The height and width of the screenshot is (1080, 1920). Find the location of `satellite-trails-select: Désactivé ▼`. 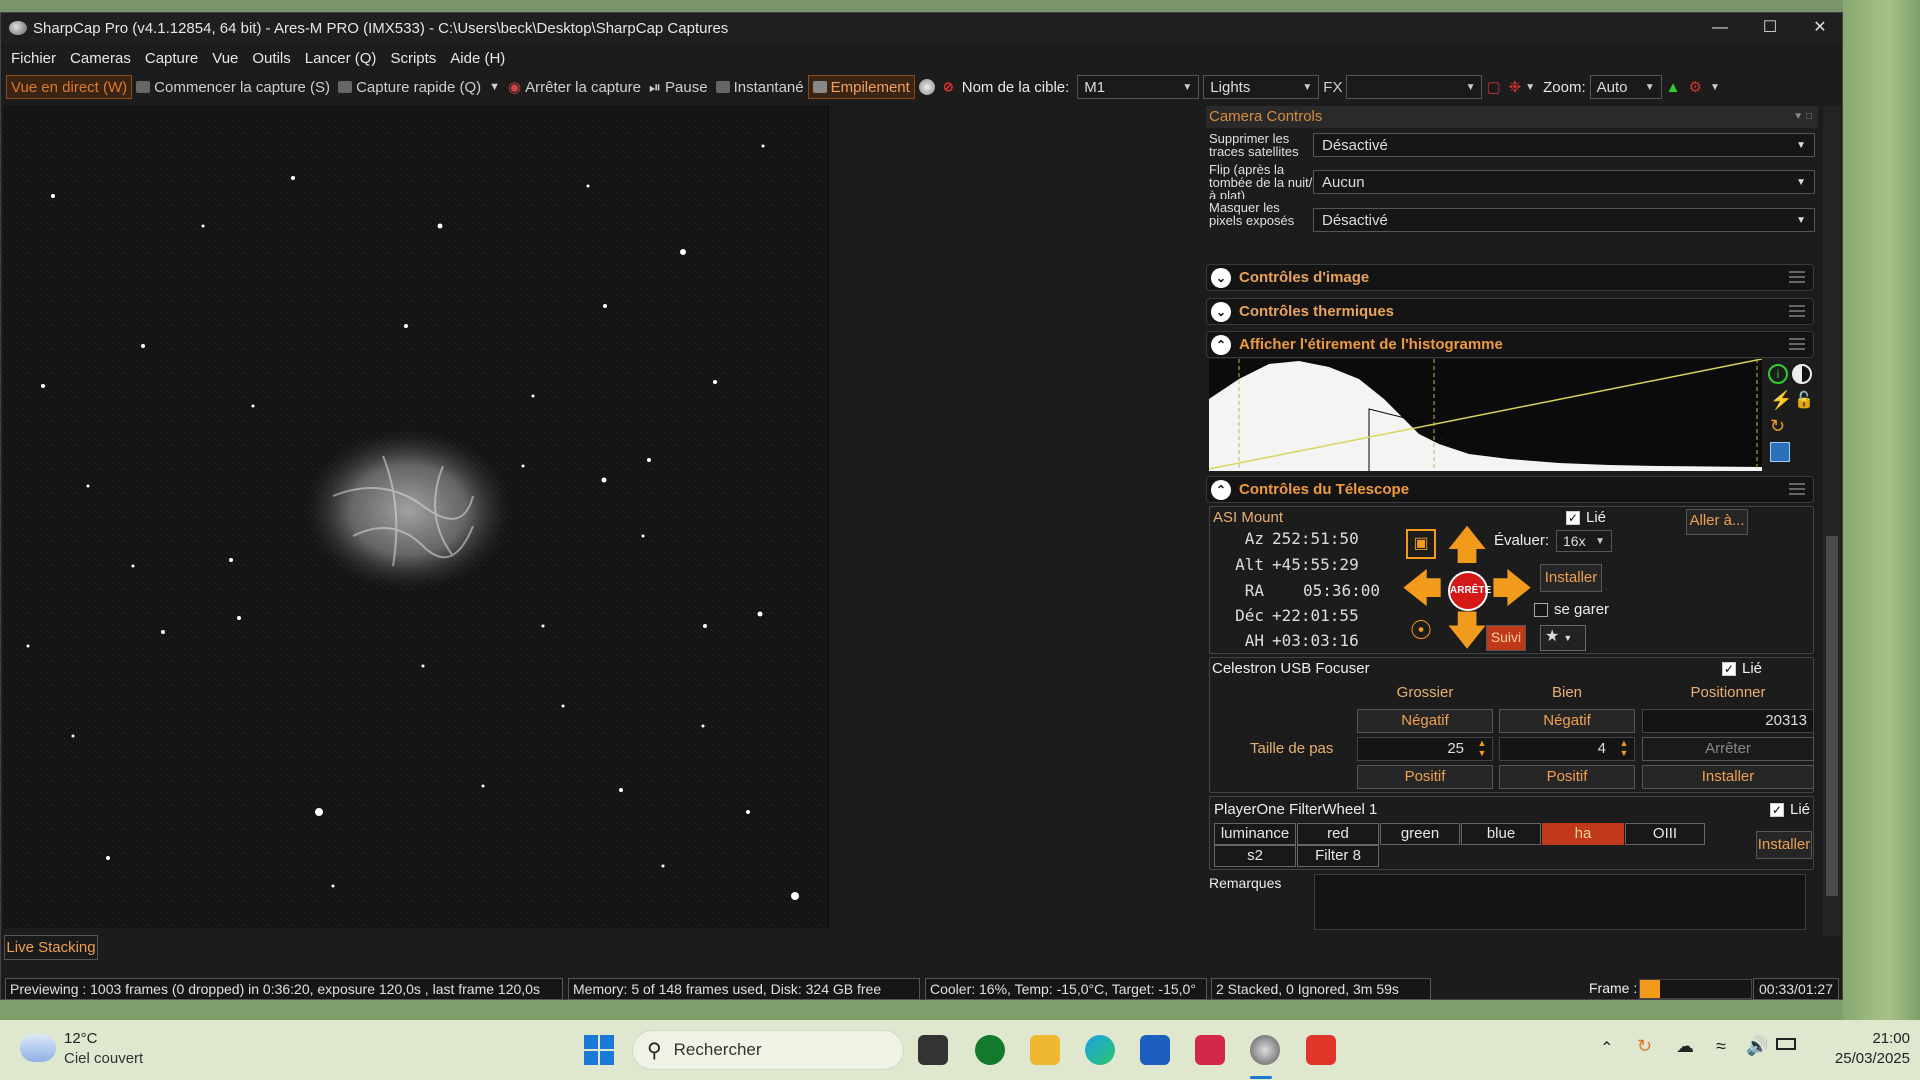

satellite-trails-select: Désactivé ▼ is located at coordinates (1564, 145).